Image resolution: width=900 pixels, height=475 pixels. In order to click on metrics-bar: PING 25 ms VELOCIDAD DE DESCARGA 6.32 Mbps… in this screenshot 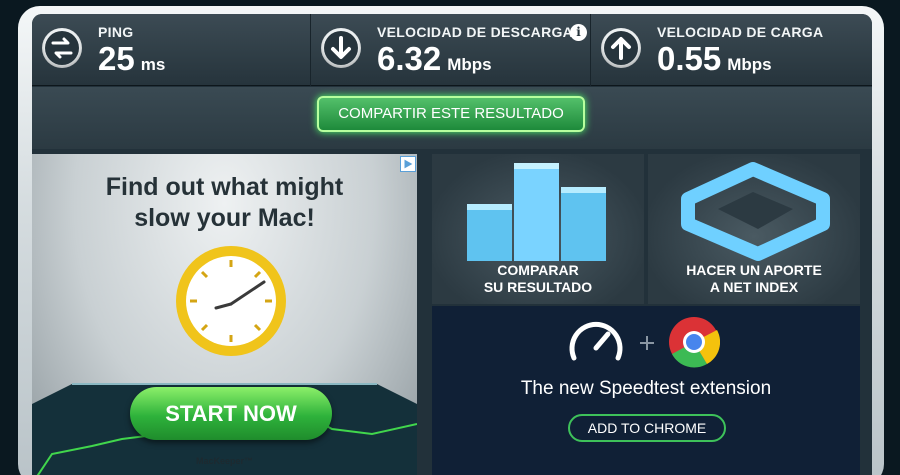, I will do `click(452, 50)`.